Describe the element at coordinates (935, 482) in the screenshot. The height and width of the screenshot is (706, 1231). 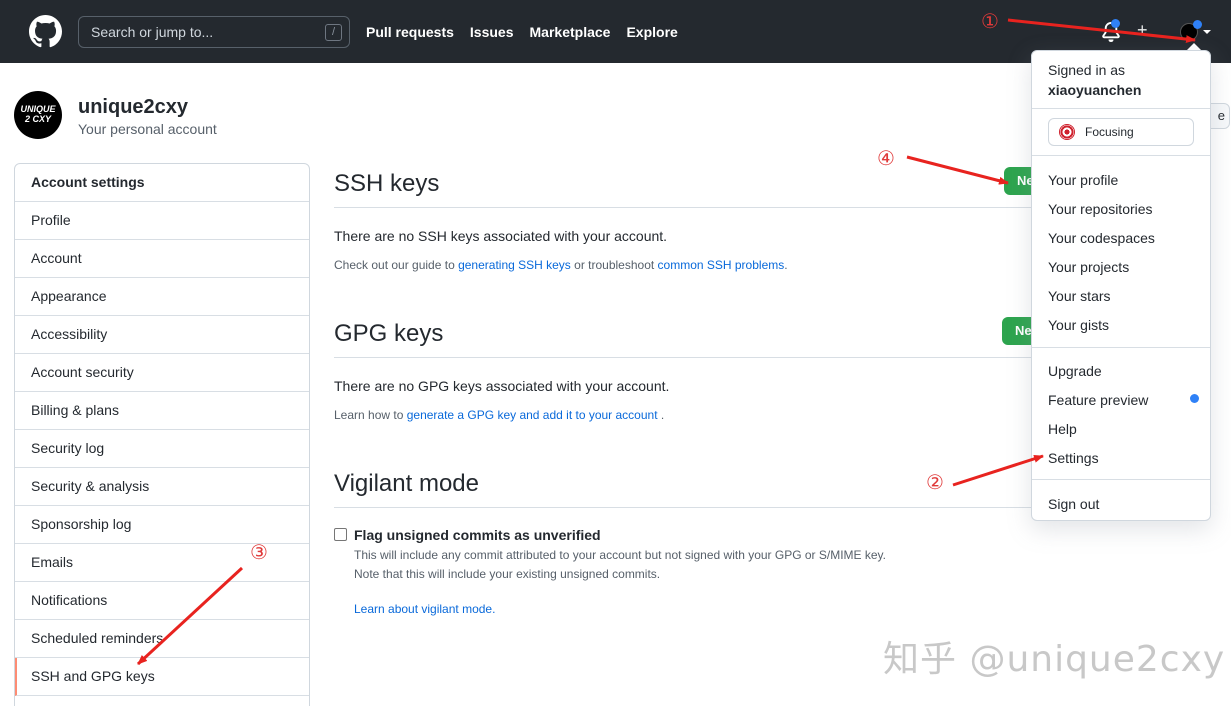
I see `annotation-marker-2: ②` at that location.